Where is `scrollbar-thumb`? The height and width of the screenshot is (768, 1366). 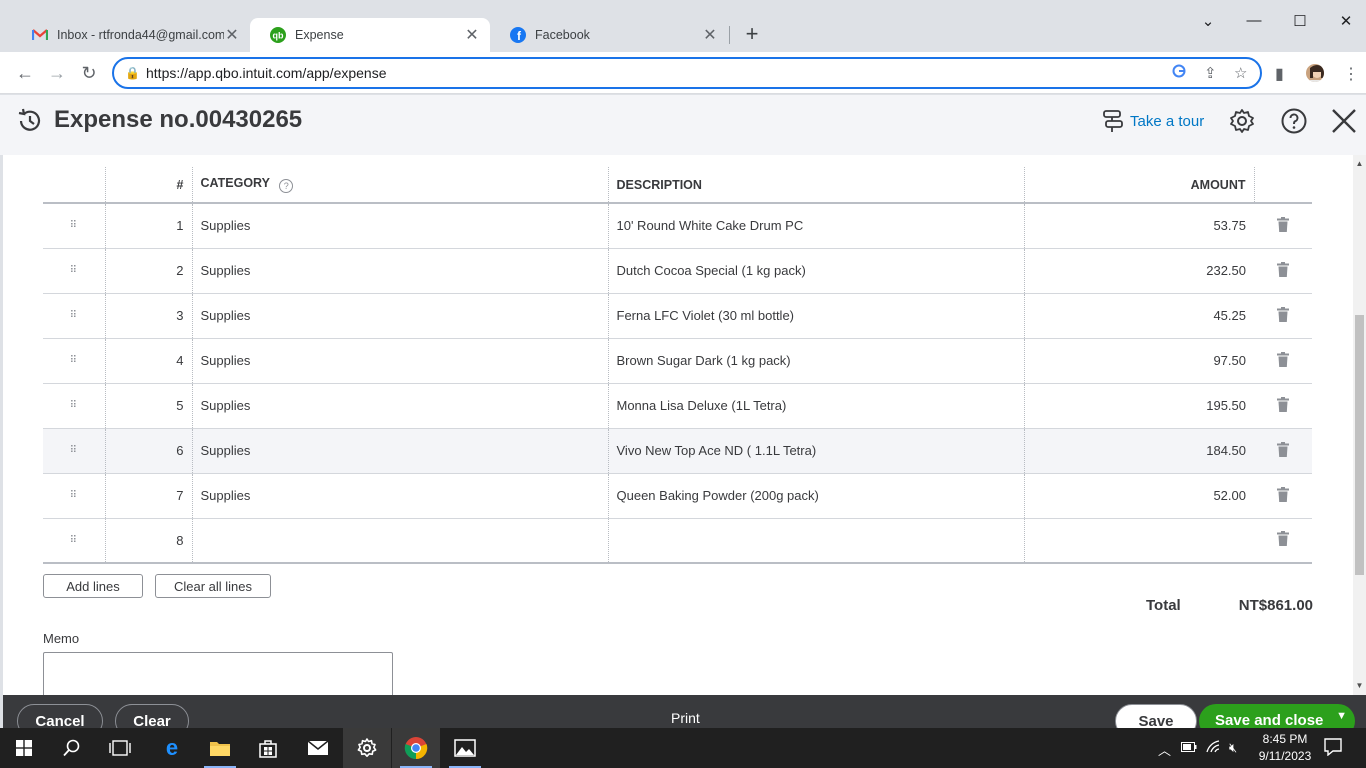
scrollbar-thumb is located at coordinates (1359, 445).